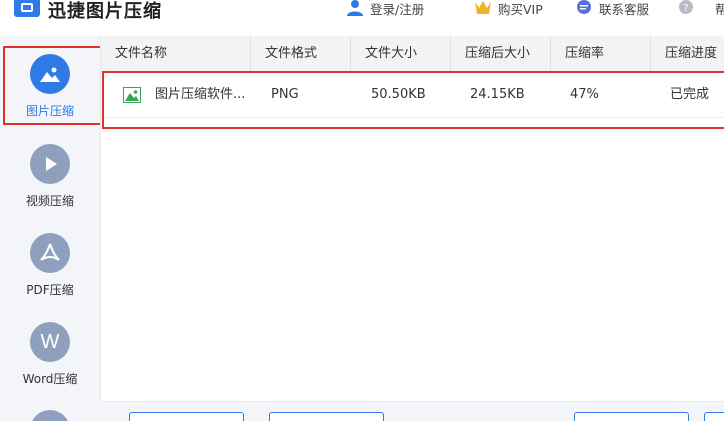 This screenshot has height=421, width=724. Describe the element at coordinates (49, 111) in the screenshot. I see `sidebar-item-label: 图片压缩` at that location.